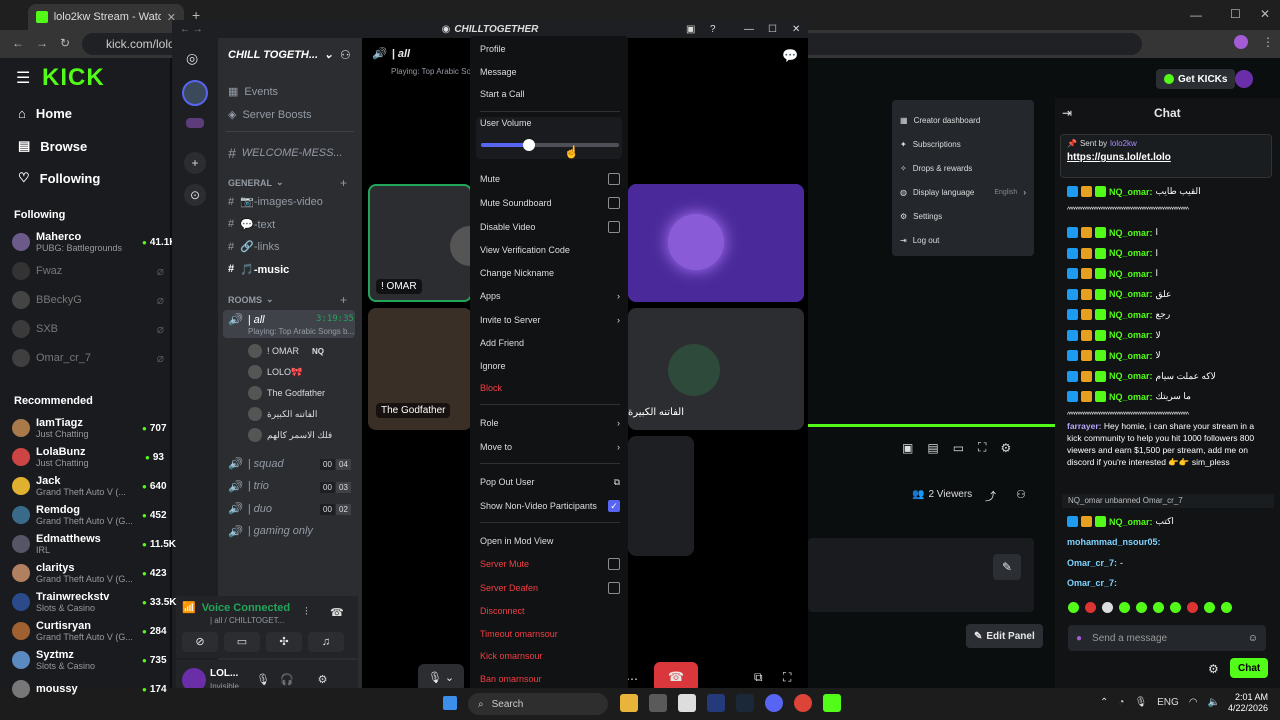 The height and width of the screenshot is (720, 1280). What do you see at coordinates (550, 94) in the screenshot?
I see `ctx-start-call: Start a Call` at bounding box center [550, 94].